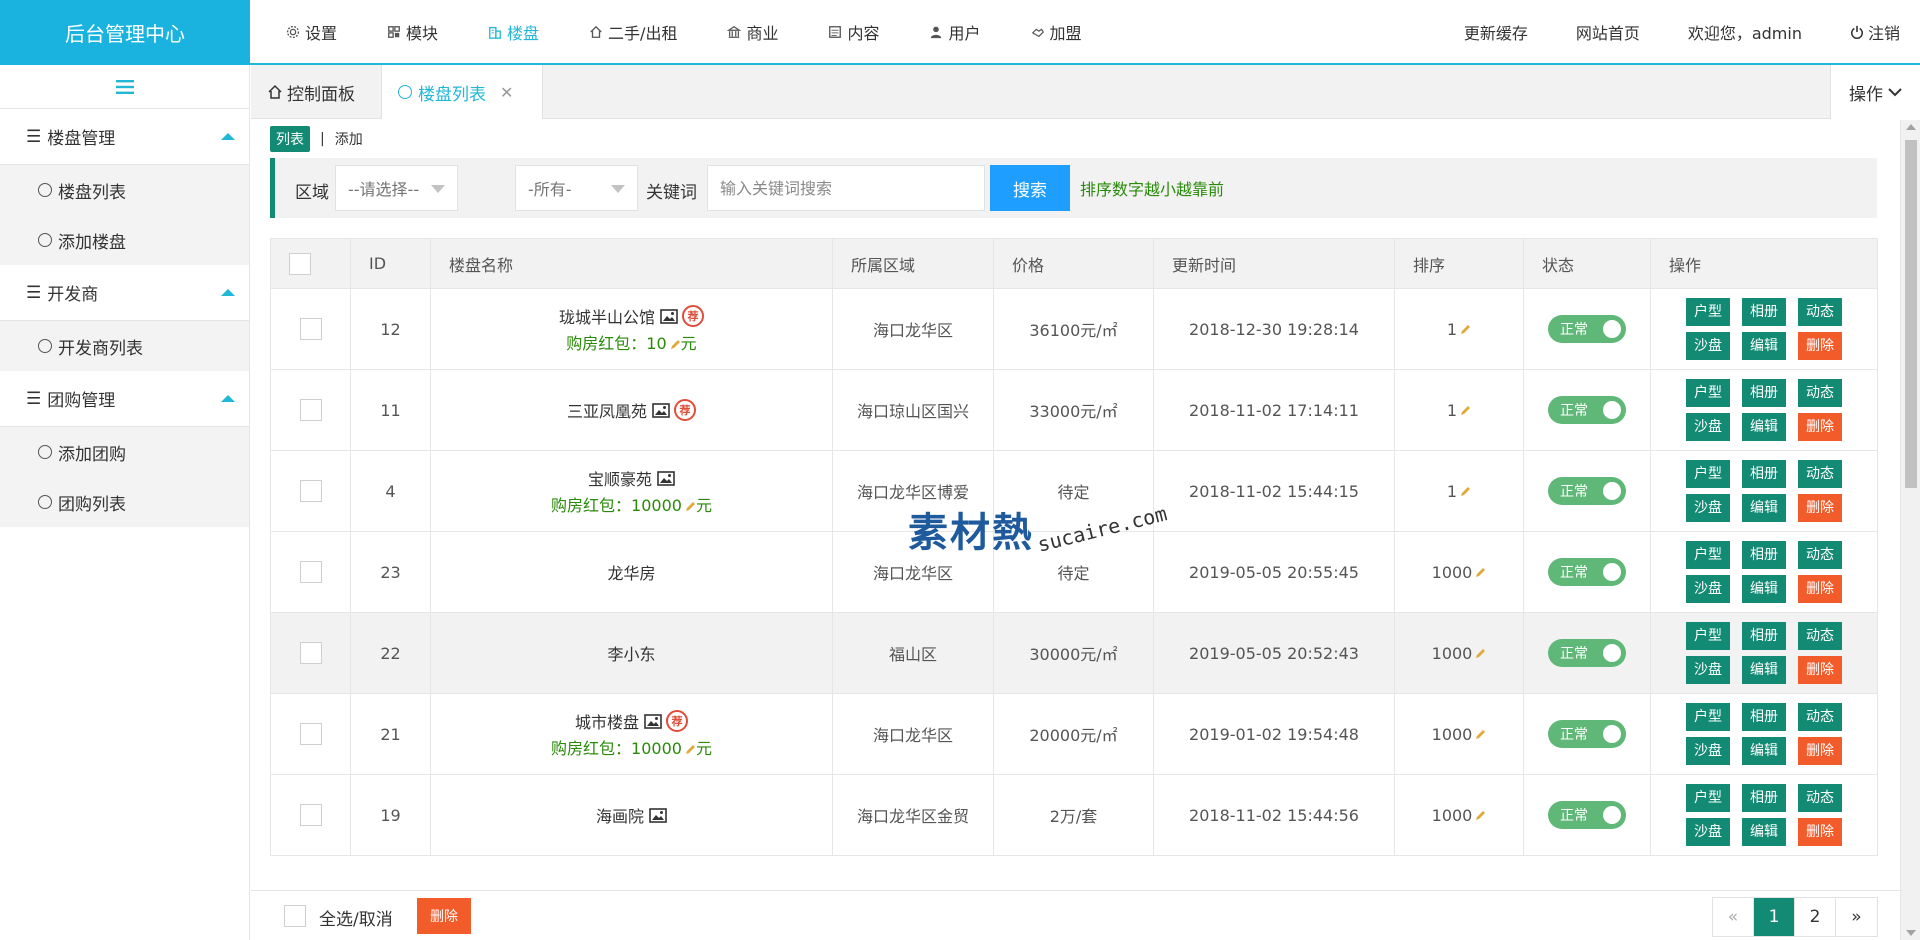  What do you see at coordinates (412, 32) in the screenshot?
I see `nav-item-modules: 模块` at bounding box center [412, 32].